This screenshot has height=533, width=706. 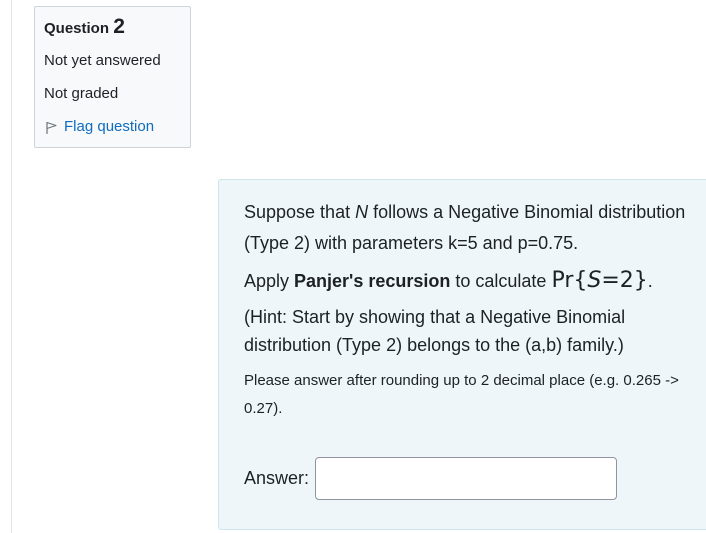 I want to click on flag-icon, so click(x=51, y=127).